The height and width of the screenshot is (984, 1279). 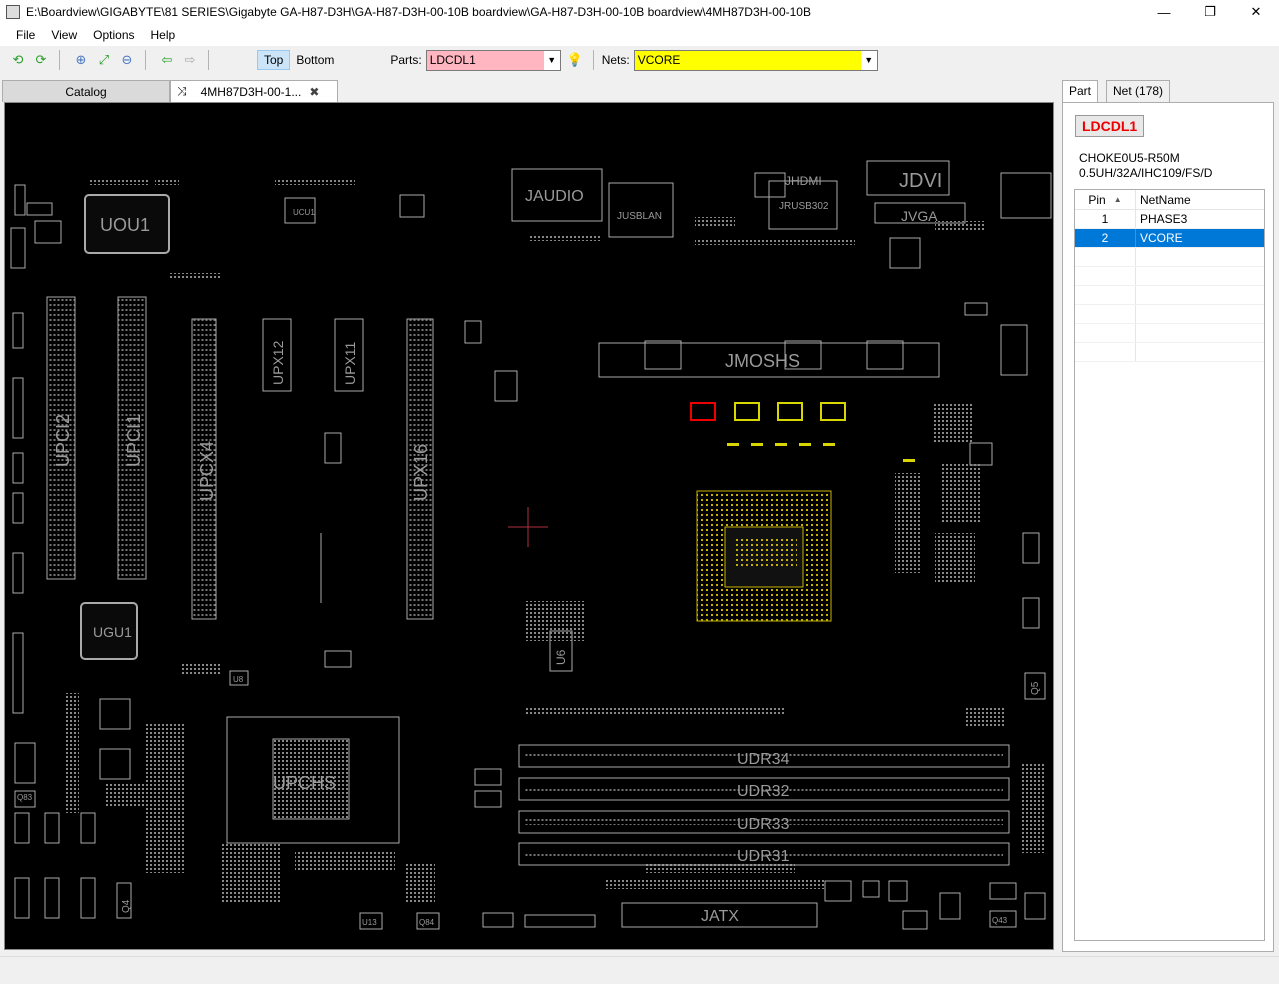 I want to click on sort-ascending-icon: ▲, so click(x=1117, y=199).